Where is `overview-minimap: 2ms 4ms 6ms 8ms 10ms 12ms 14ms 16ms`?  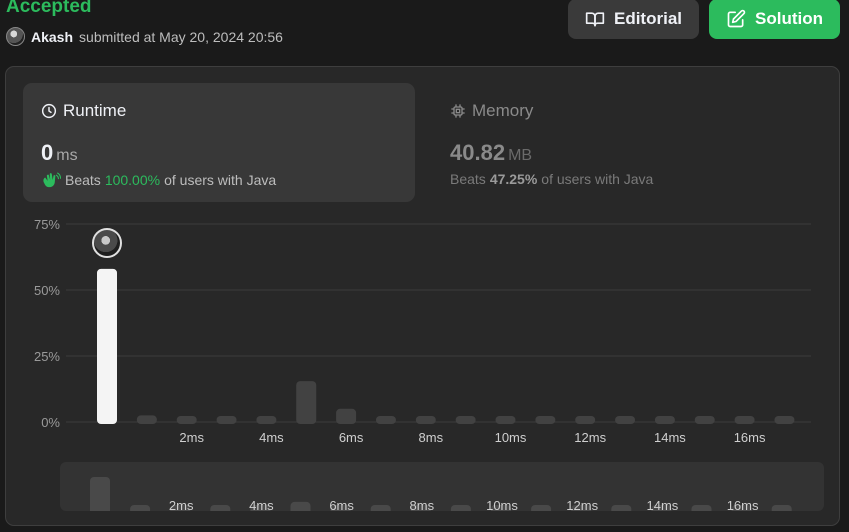
overview-minimap: 2ms 4ms 6ms 8ms 10ms 12ms 14ms 16ms is located at coordinates (441, 494).